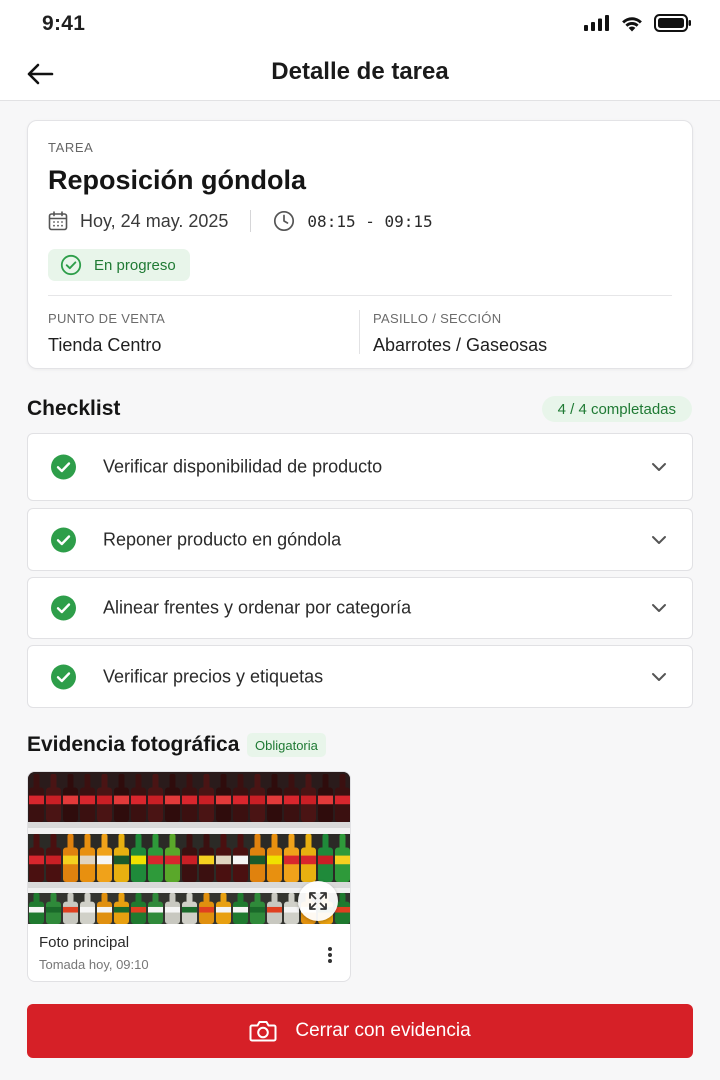 The height and width of the screenshot is (1080, 720). Describe the element at coordinates (460, 333) in the screenshot. I see `aisle-section: PASILLO / SECCIÓN Abarrotes / Gaseosas` at that location.